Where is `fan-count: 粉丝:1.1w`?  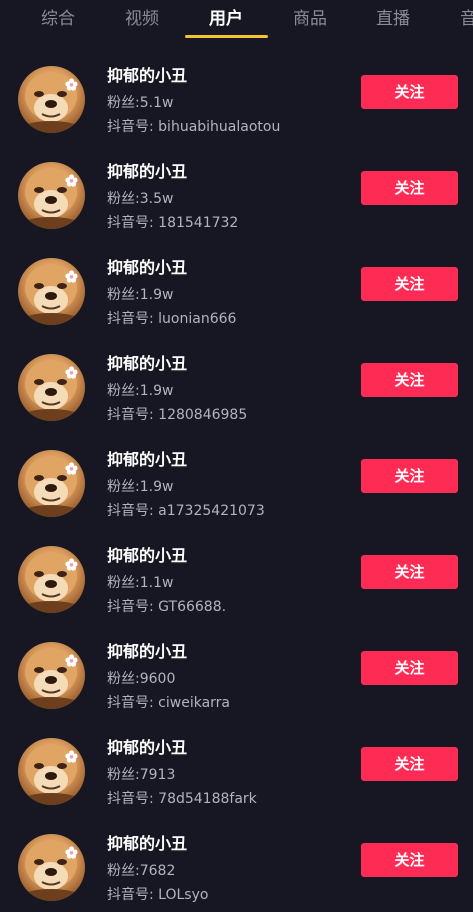 fan-count: 粉丝:1.1w is located at coordinates (140, 583).